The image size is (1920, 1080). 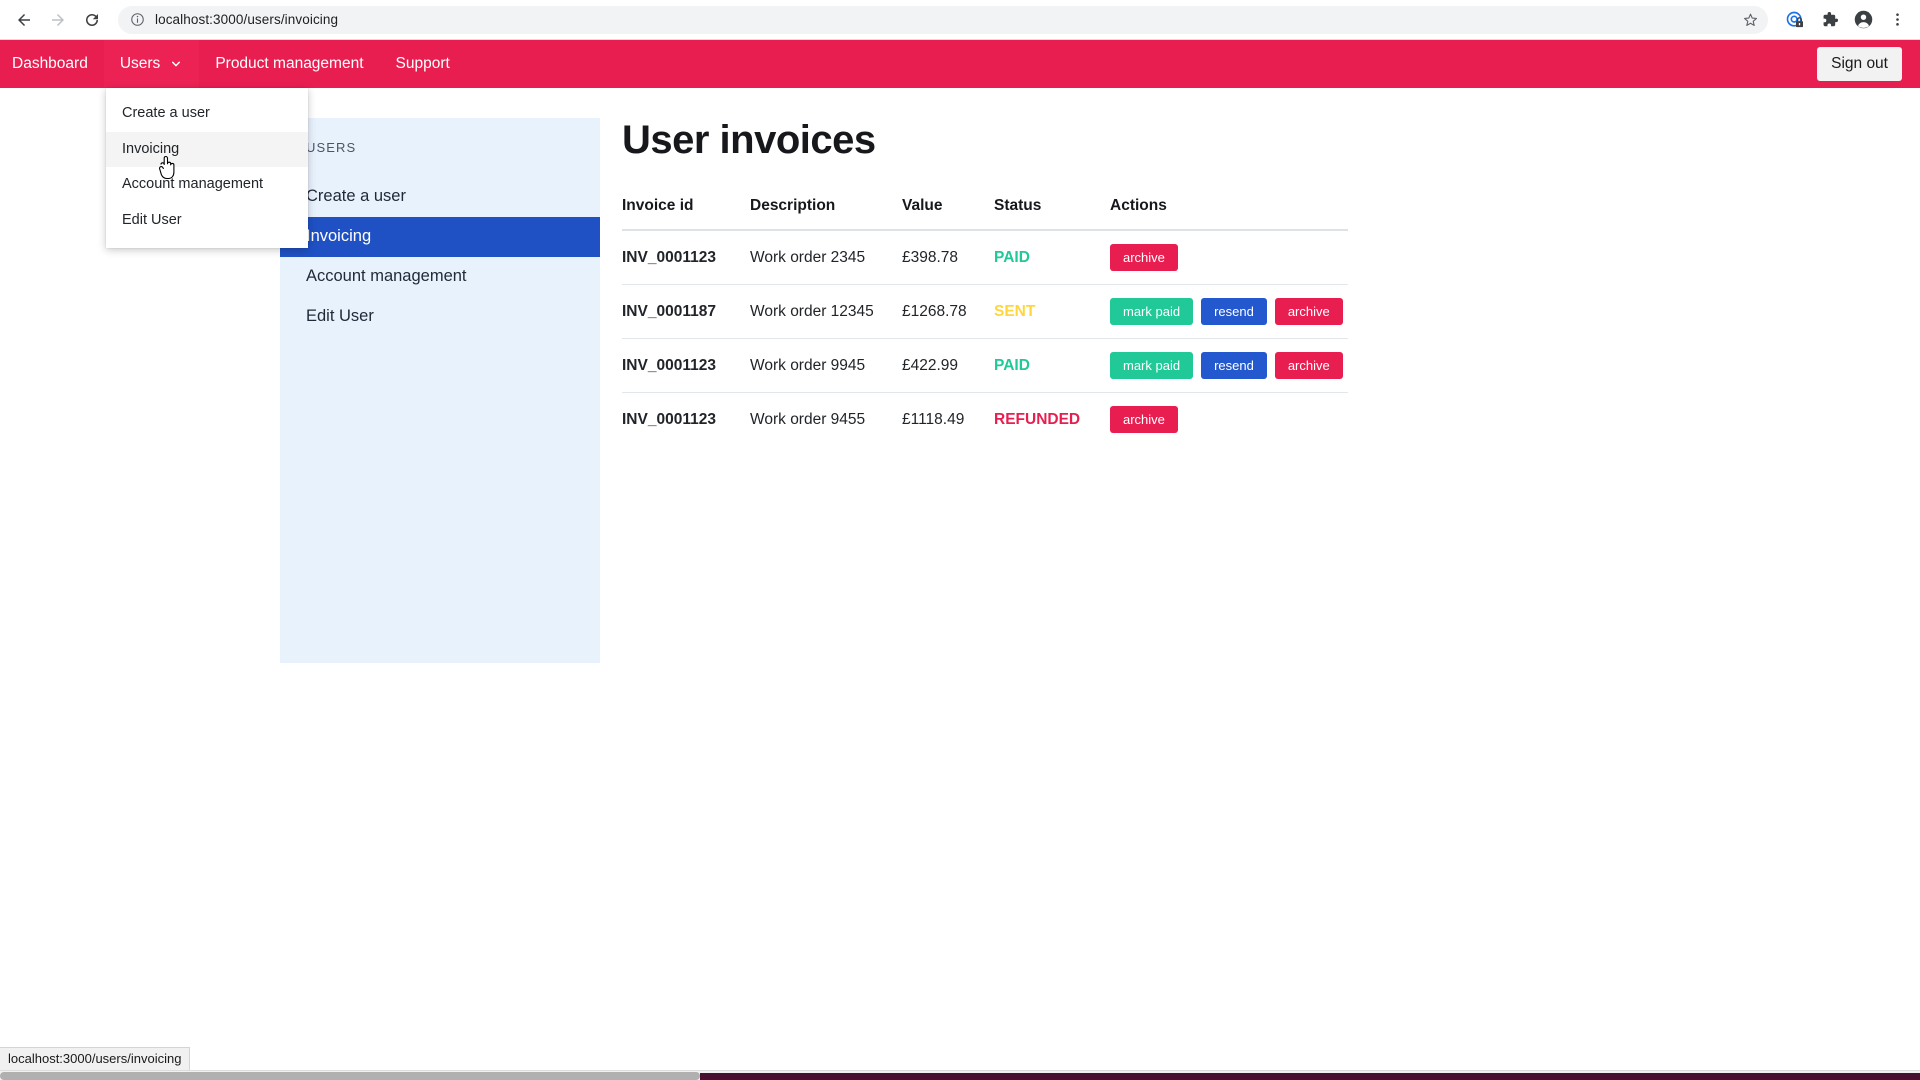 I want to click on nav-item-dashboard: Dashboard, so click(x=52, y=64).